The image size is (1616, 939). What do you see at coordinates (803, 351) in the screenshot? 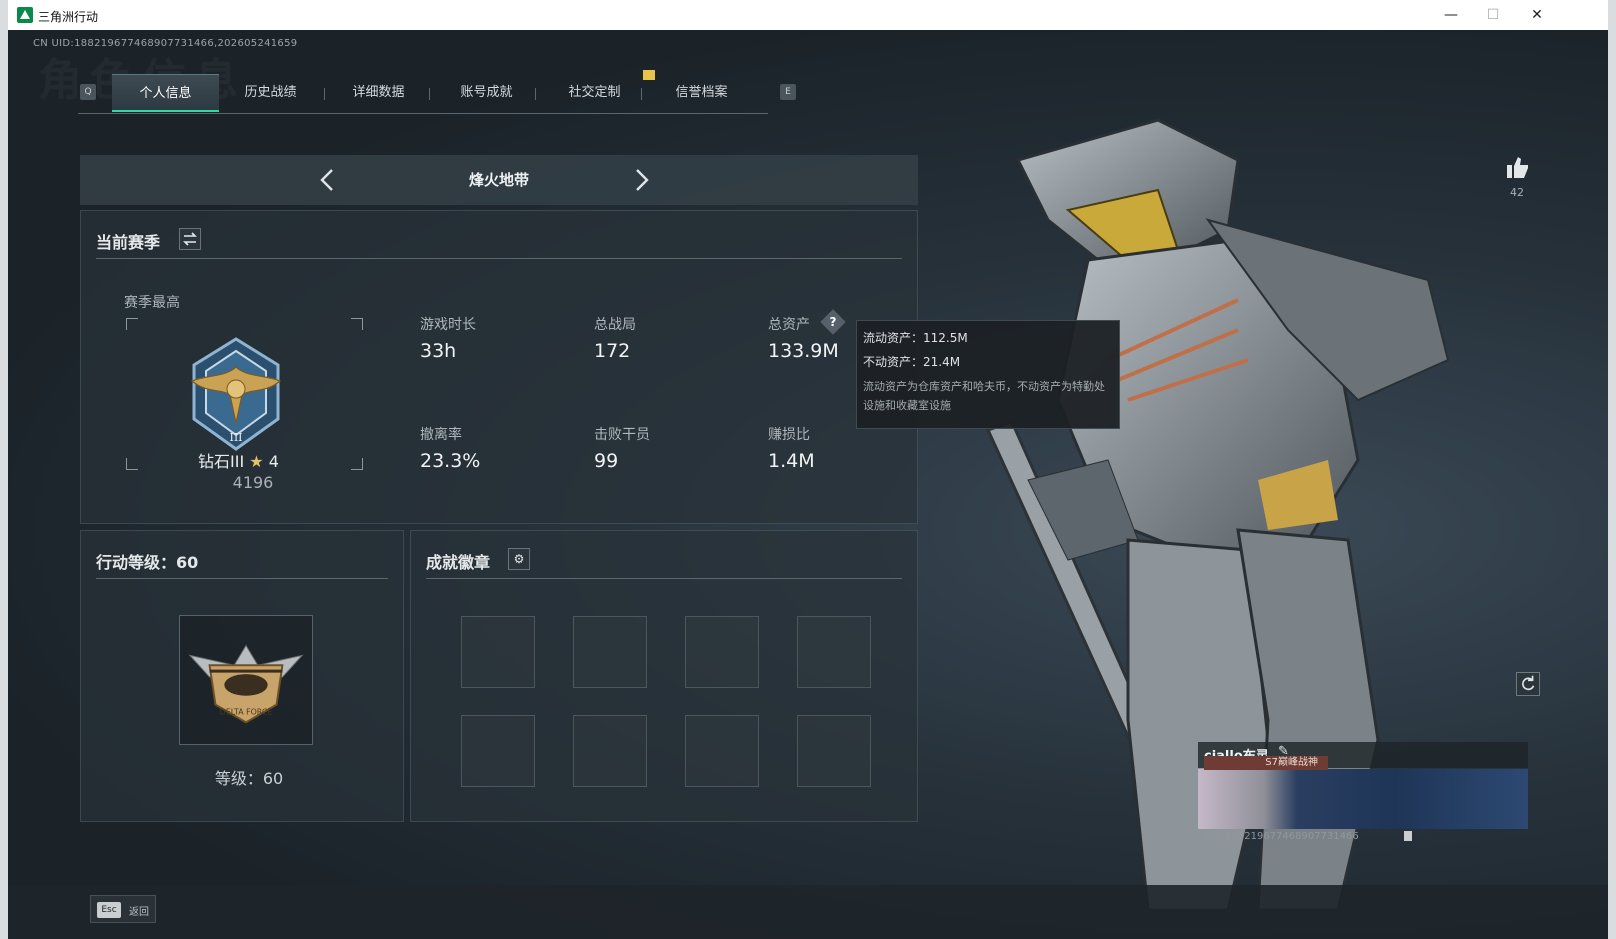
I see `stat-value: 133.9M` at bounding box center [803, 351].